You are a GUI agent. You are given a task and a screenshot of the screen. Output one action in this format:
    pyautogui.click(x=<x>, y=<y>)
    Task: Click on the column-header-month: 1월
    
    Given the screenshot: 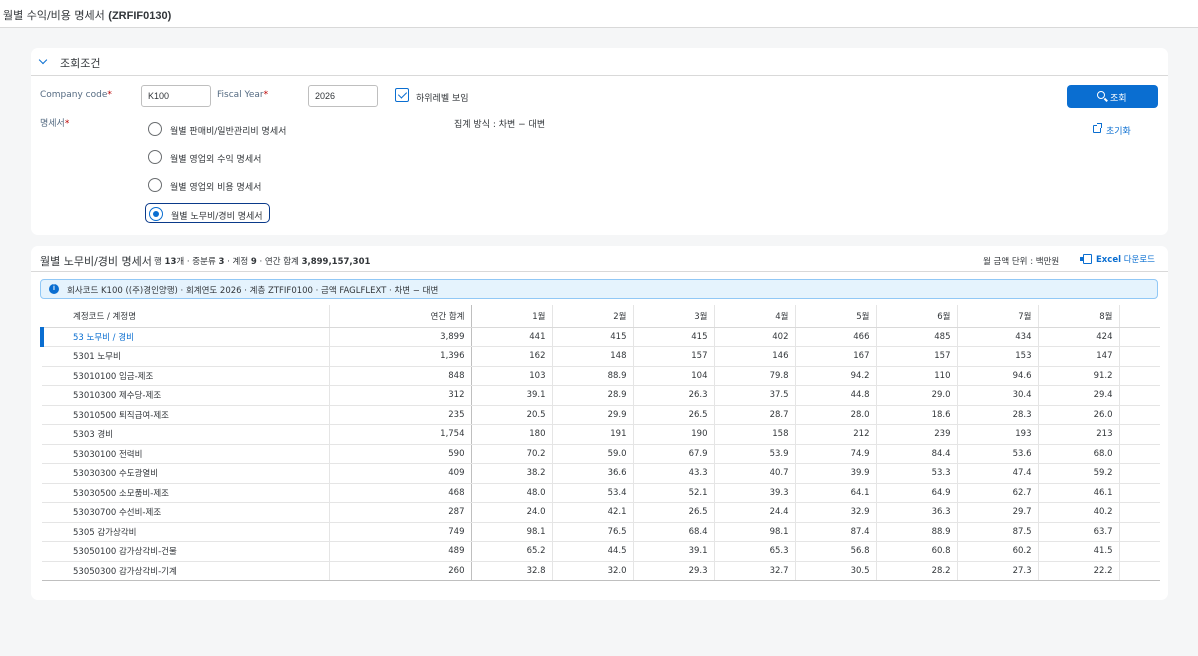 What is the action you would take?
    pyautogui.click(x=512, y=316)
    